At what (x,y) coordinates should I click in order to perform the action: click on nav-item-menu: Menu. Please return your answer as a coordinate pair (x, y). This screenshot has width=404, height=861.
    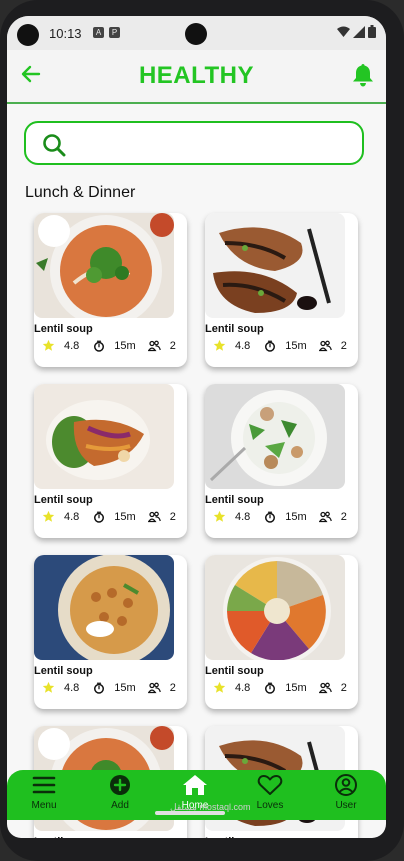
    Looking at the image, I should click on (44, 792).